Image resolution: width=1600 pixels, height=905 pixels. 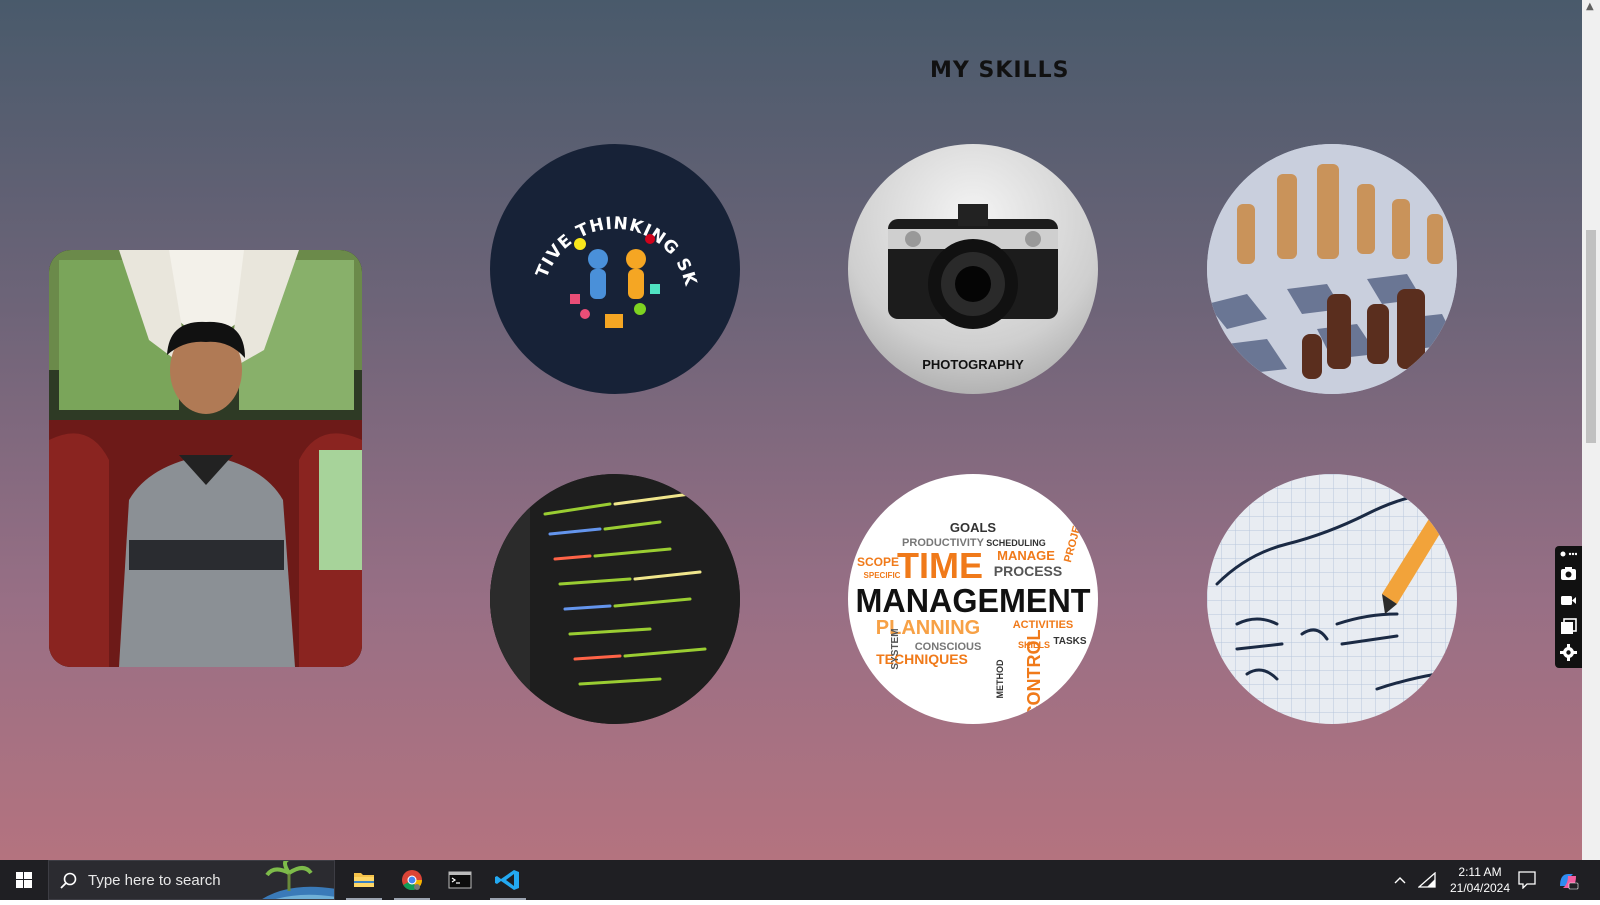 I want to click on video-icon, so click(x=1568, y=600).